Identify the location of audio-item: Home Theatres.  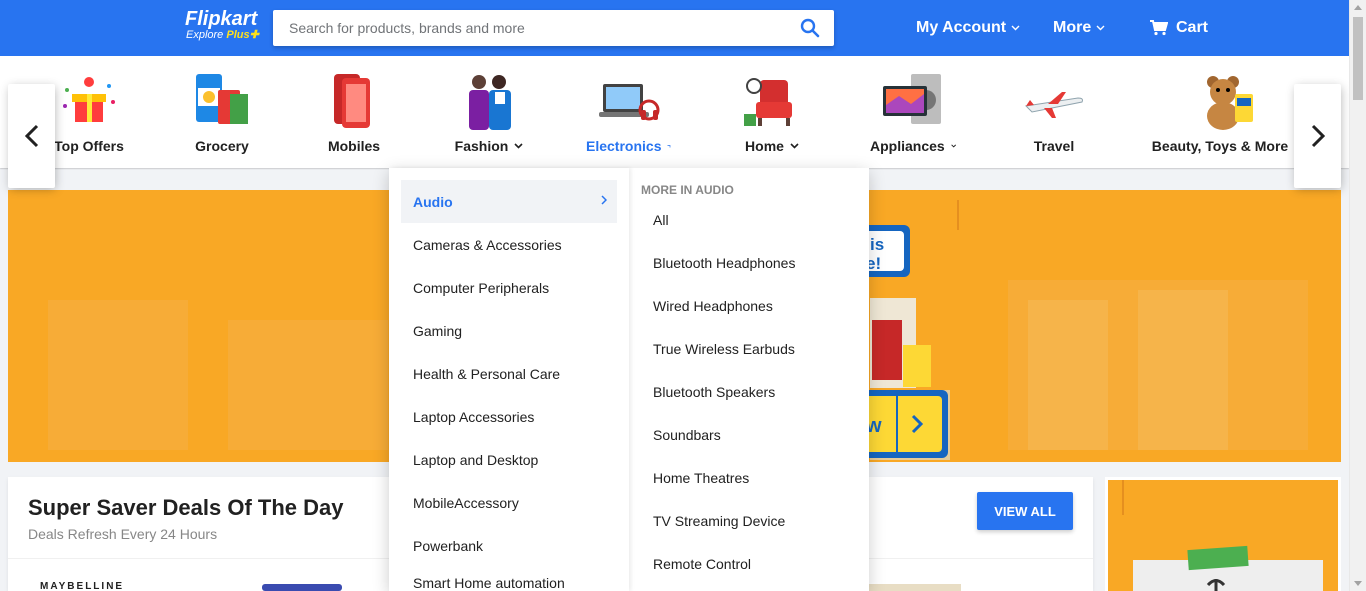
(701, 478).